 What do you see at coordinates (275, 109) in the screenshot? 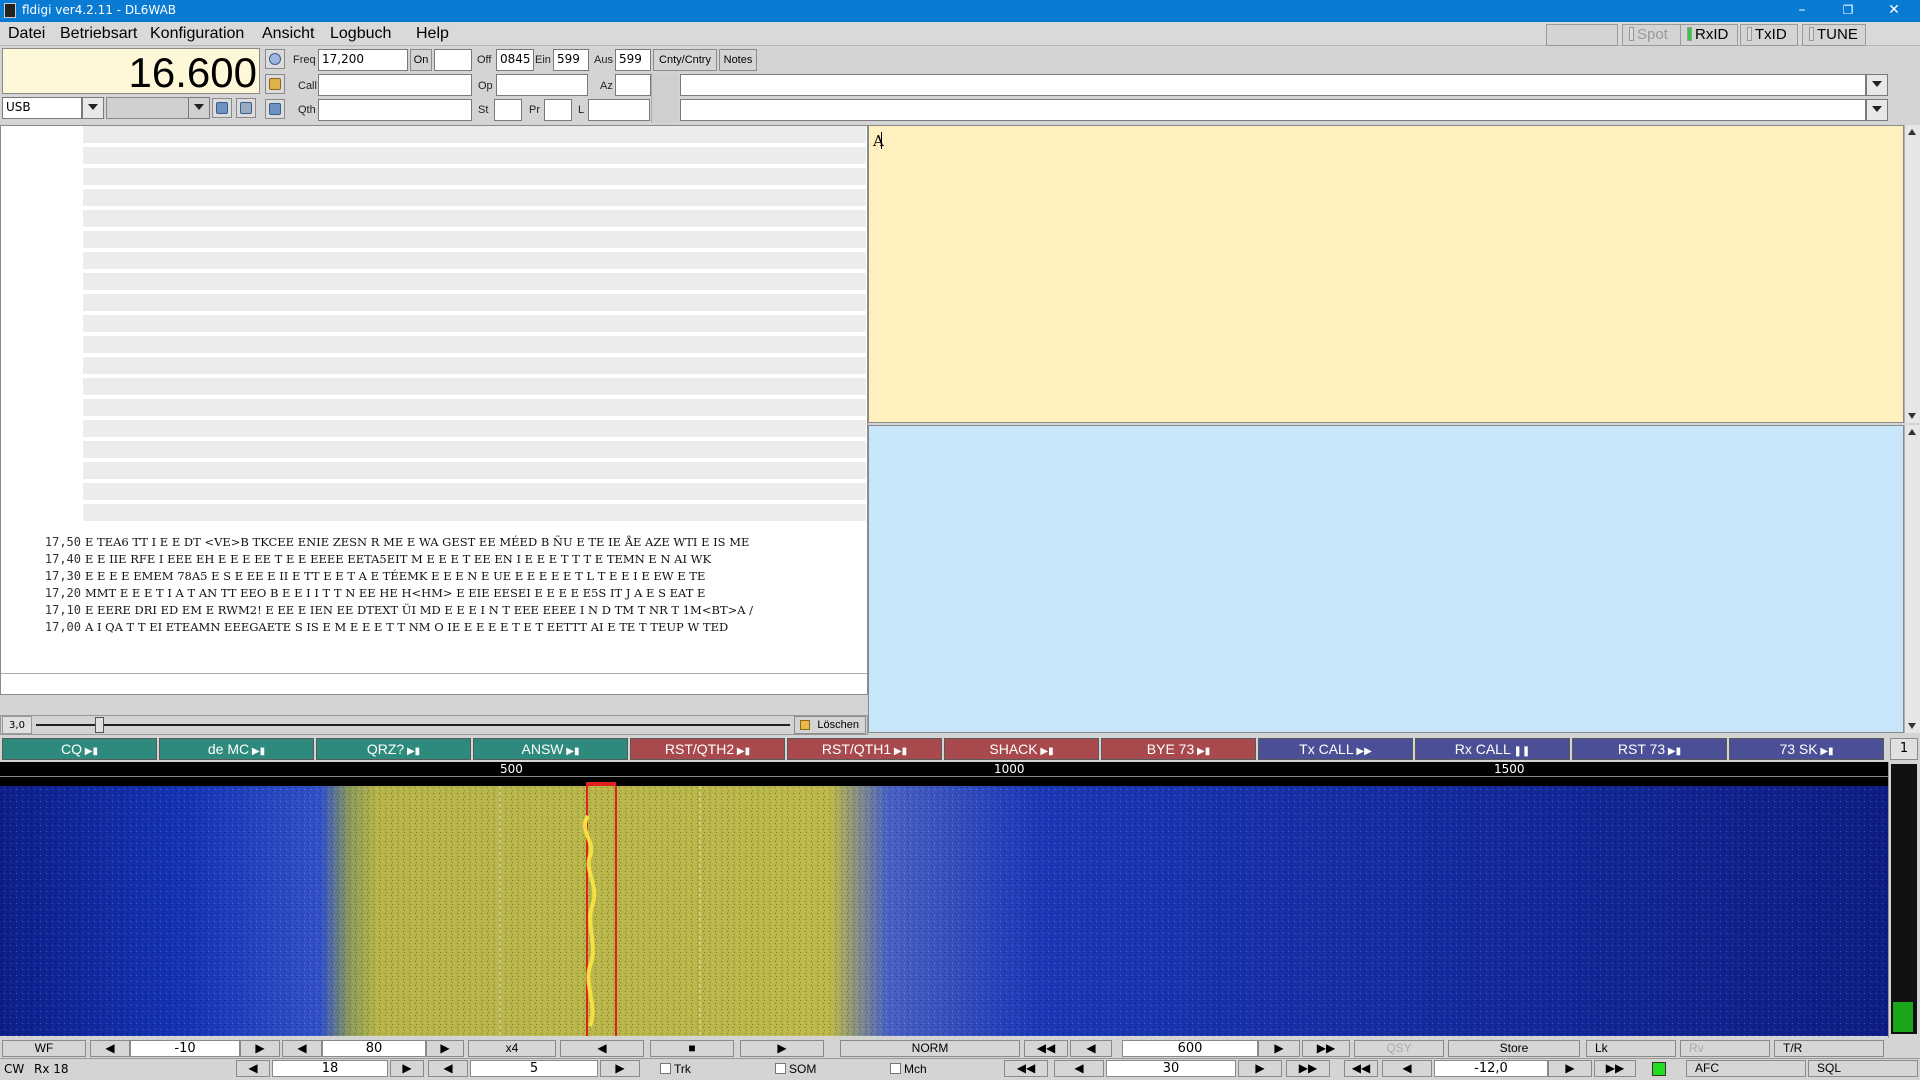
I see `save-log-icon` at bounding box center [275, 109].